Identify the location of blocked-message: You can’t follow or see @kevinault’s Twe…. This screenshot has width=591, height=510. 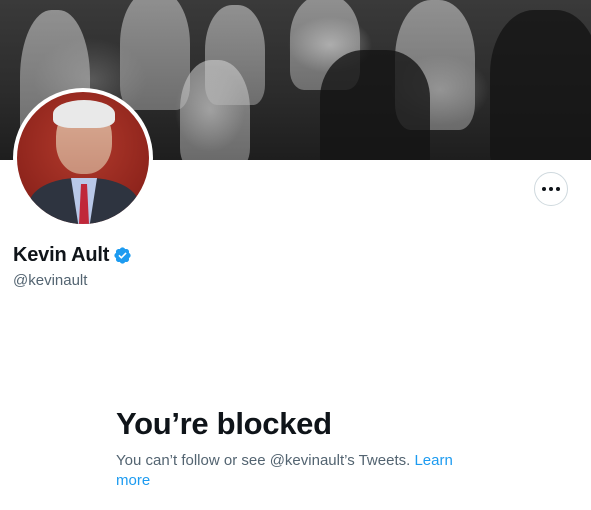
(263, 460).